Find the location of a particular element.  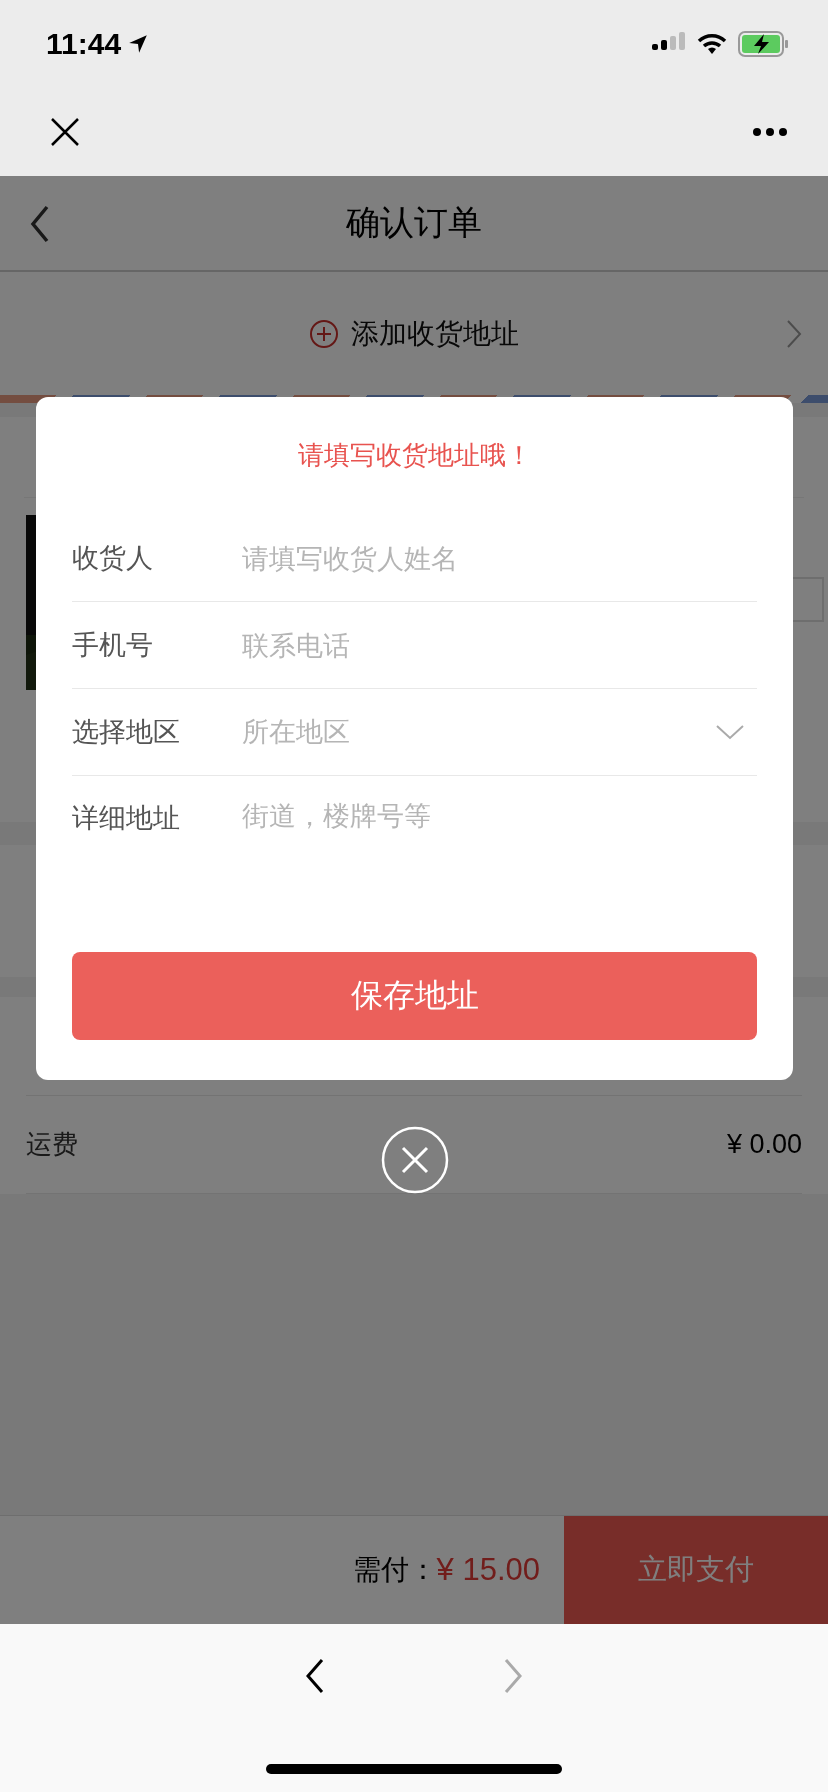

location-arrow-icon is located at coordinates (138, 44).